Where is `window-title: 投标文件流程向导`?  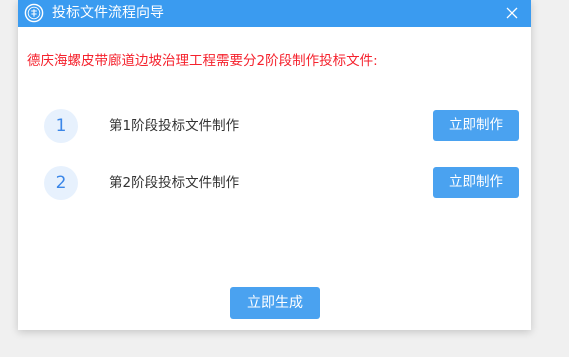 window-title: 投标文件流程向导 is located at coordinates (108, 13).